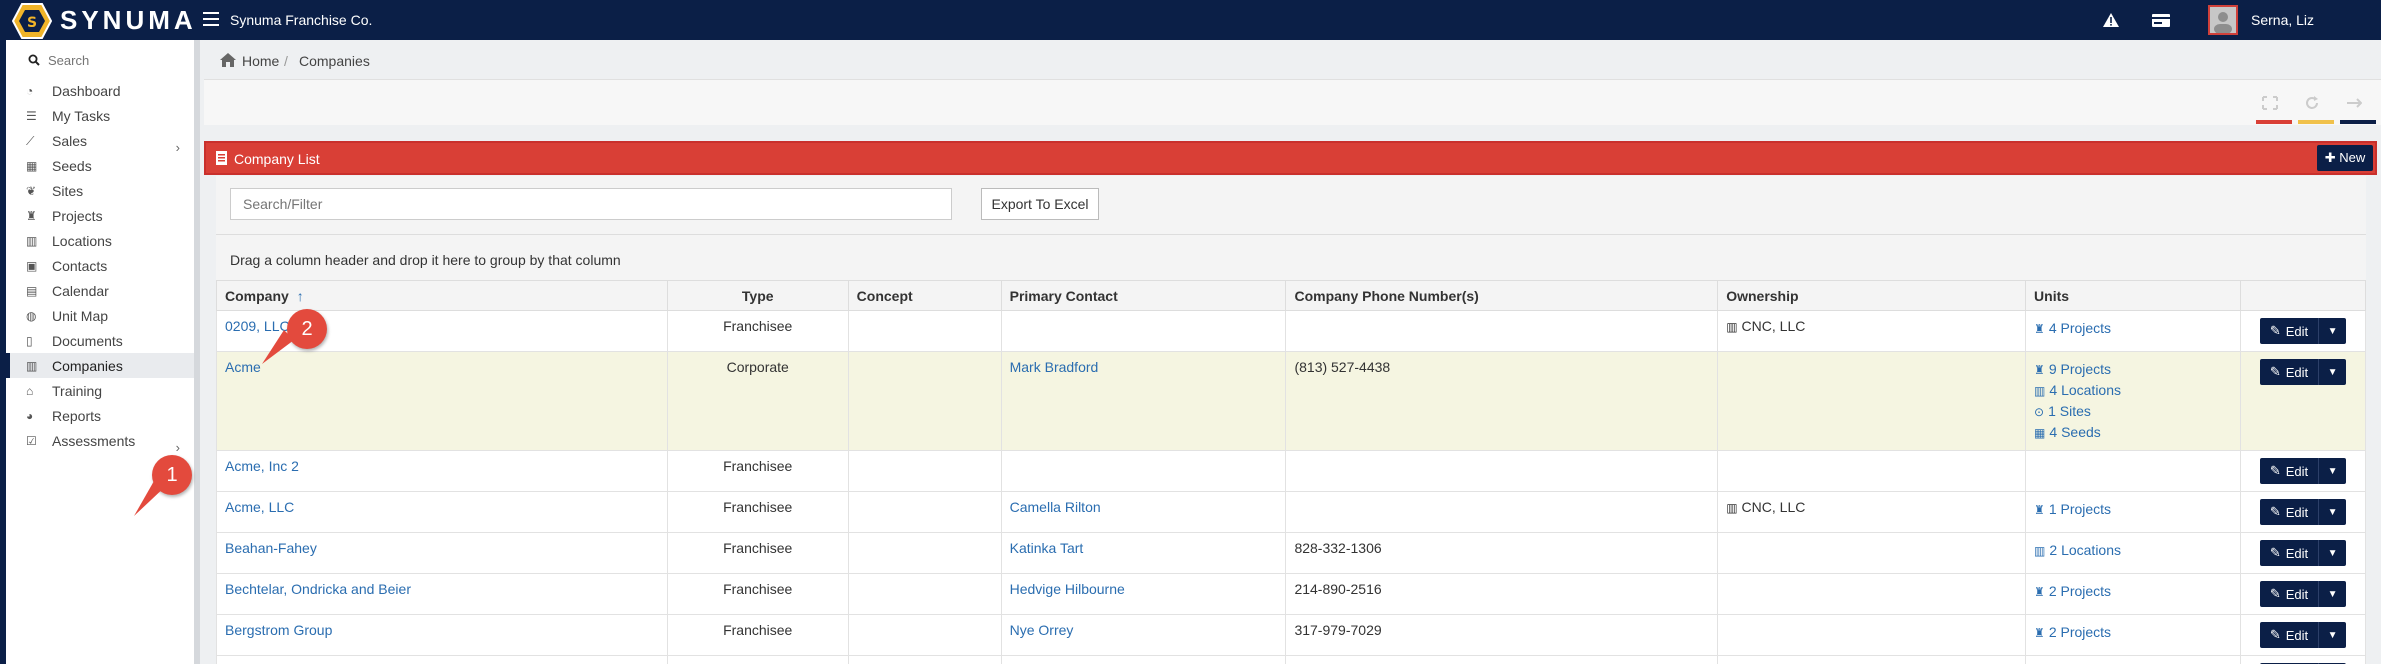  What do you see at coordinates (2312, 103) in the screenshot?
I see `refresh-icon` at bounding box center [2312, 103].